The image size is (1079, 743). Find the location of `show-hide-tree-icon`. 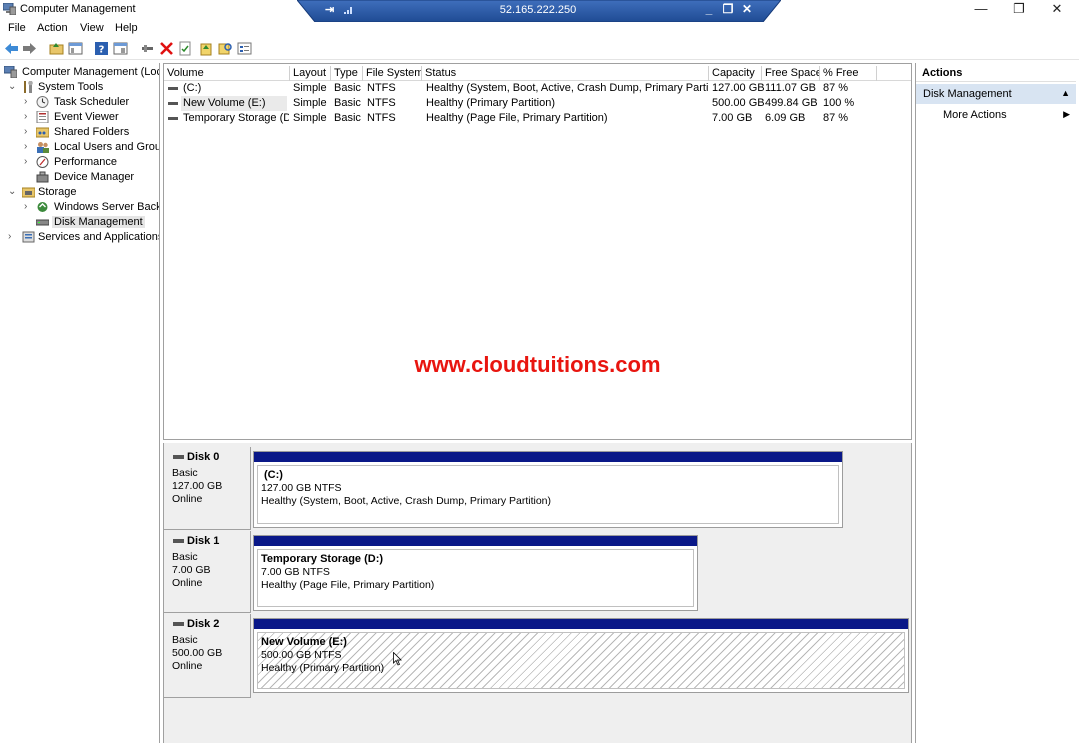

show-hide-tree-icon is located at coordinates (75, 48).